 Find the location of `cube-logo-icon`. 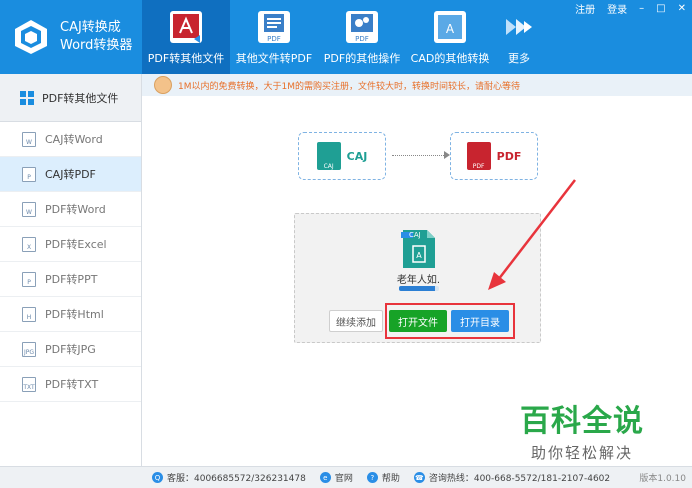

cube-logo-icon is located at coordinates (31, 37).